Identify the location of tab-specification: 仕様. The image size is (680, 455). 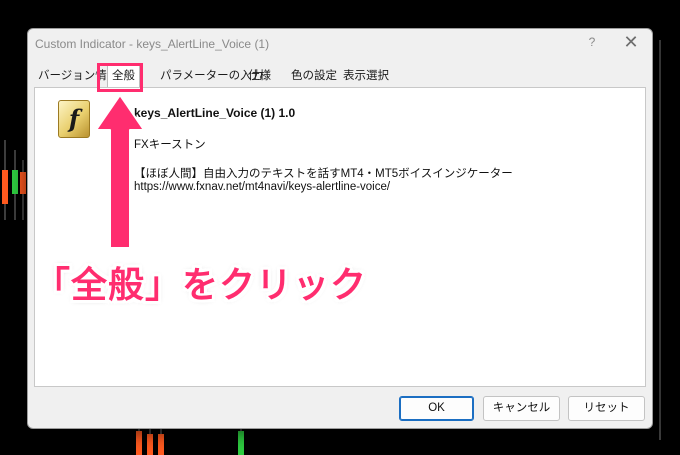
(259, 76).